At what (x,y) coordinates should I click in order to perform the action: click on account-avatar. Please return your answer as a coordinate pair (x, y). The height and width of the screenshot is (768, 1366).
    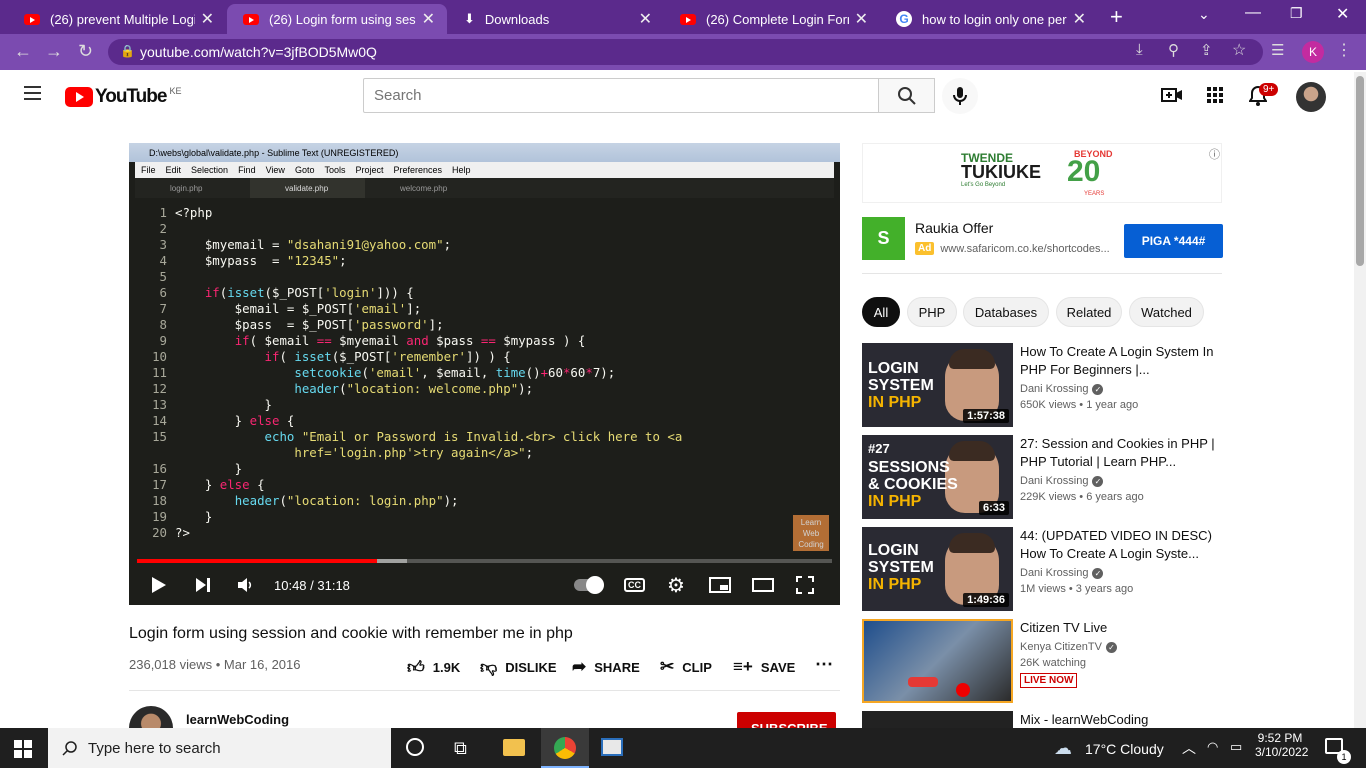
    Looking at the image, I should click on (1311, 97).